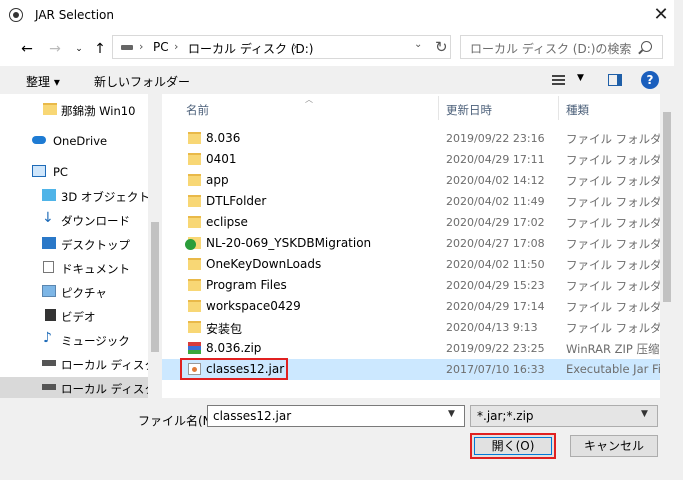 Image resolution: width=683 pixels, height=480 pixels. Describe the element at coordinates (49, 243) in the screenshot. I see `desktop-icon` at that location.